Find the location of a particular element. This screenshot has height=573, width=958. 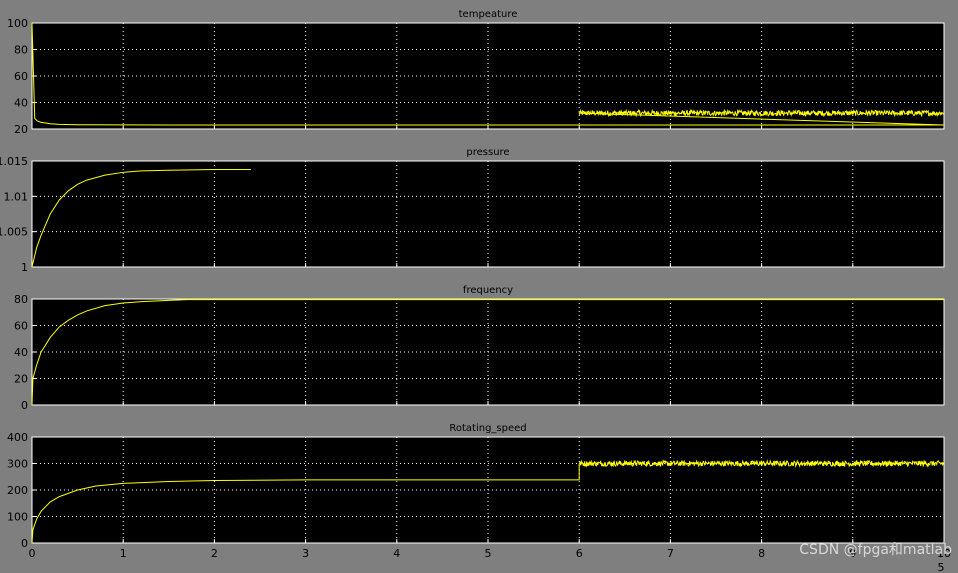

subplot-title: pressure is located at coordinates (487, 152).